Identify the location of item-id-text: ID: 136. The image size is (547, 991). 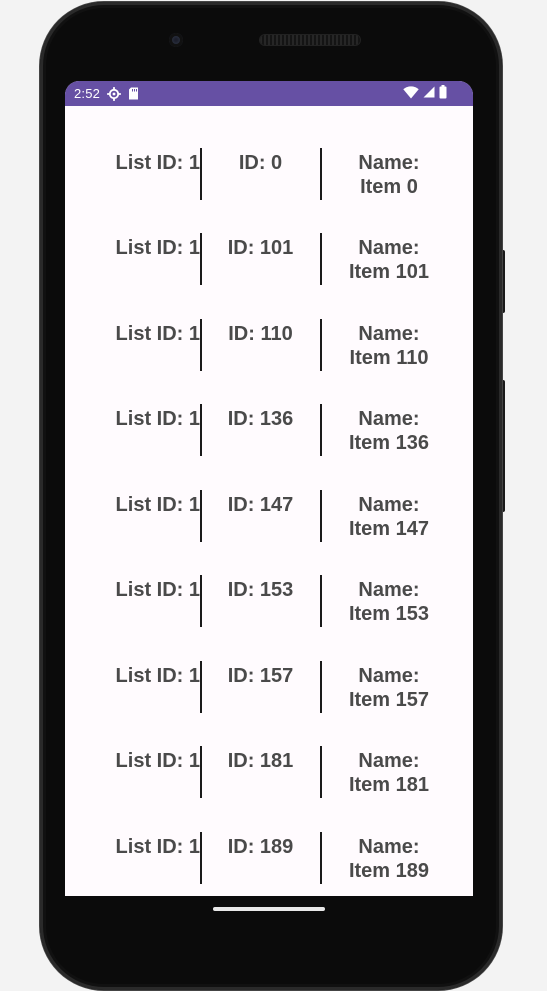
(260, 419).